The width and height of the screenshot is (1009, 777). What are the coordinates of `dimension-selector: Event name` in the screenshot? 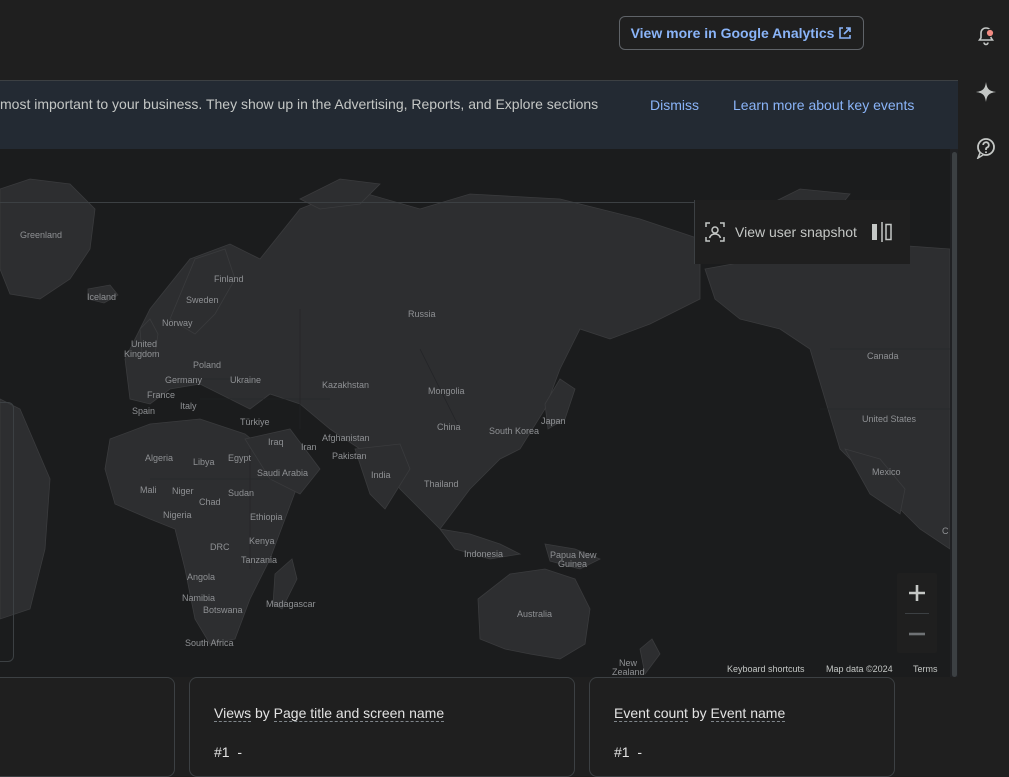 It's located at (748, 713).